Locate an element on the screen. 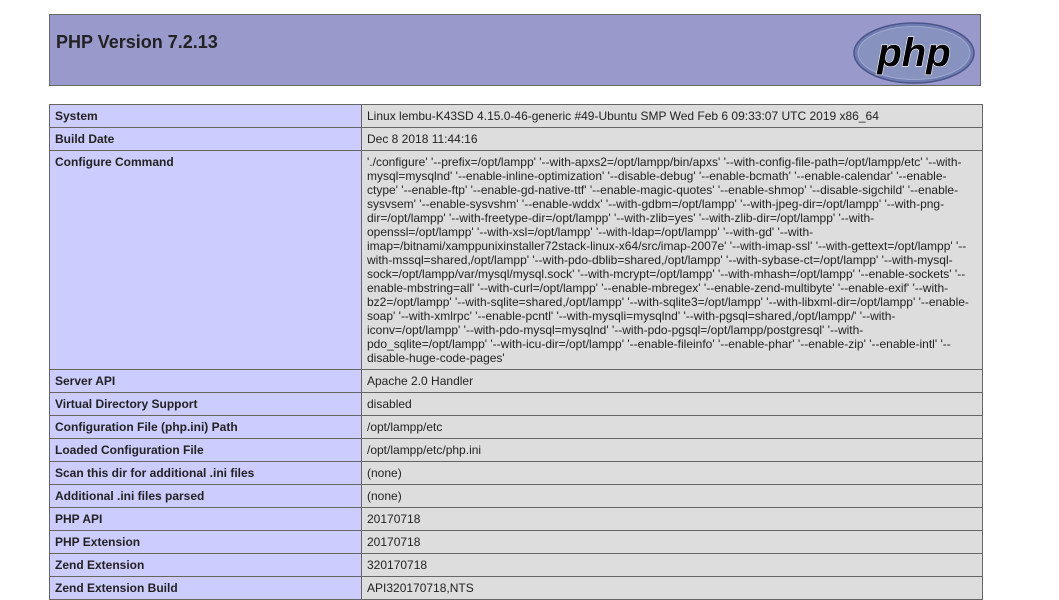 The height and width of the screenshot is (600, 1059). table-row: Additional .ini files parsed (none) is located at coordinates (516, 496).